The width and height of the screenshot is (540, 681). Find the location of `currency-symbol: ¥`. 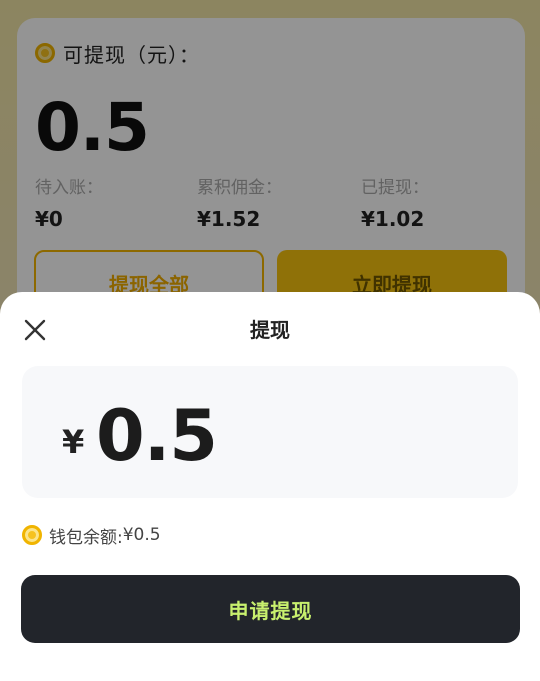

currency-symbol: ¥ is located at coordinates (73, 442).